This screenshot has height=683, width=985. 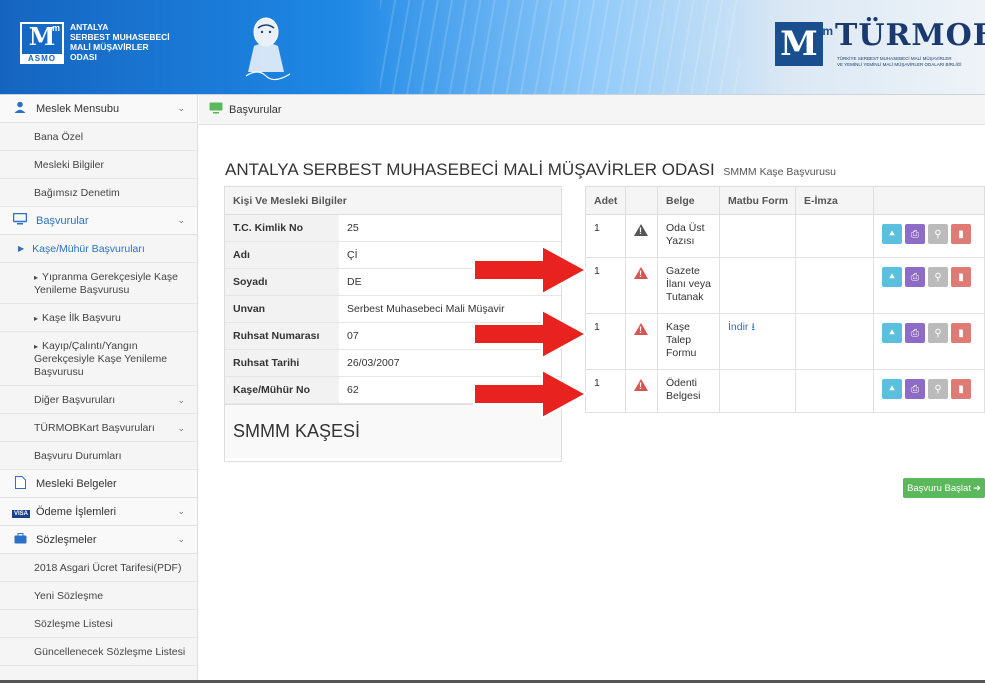 What do you see at coordinates (688, 285) in the screenshot?
I see `belge-cell: Gazete İlanı veya Tutanak` at bounding box center [688, 285].